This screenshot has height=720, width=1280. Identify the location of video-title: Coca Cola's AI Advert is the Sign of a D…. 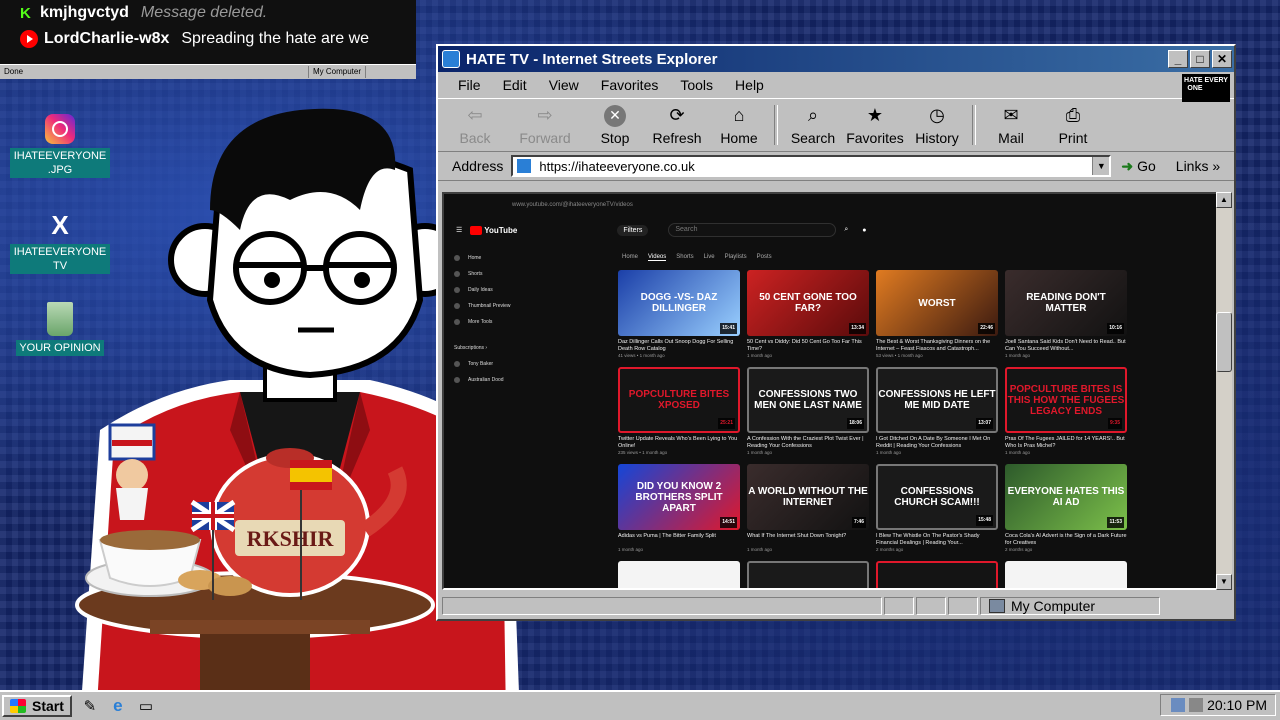
(1066, 540).